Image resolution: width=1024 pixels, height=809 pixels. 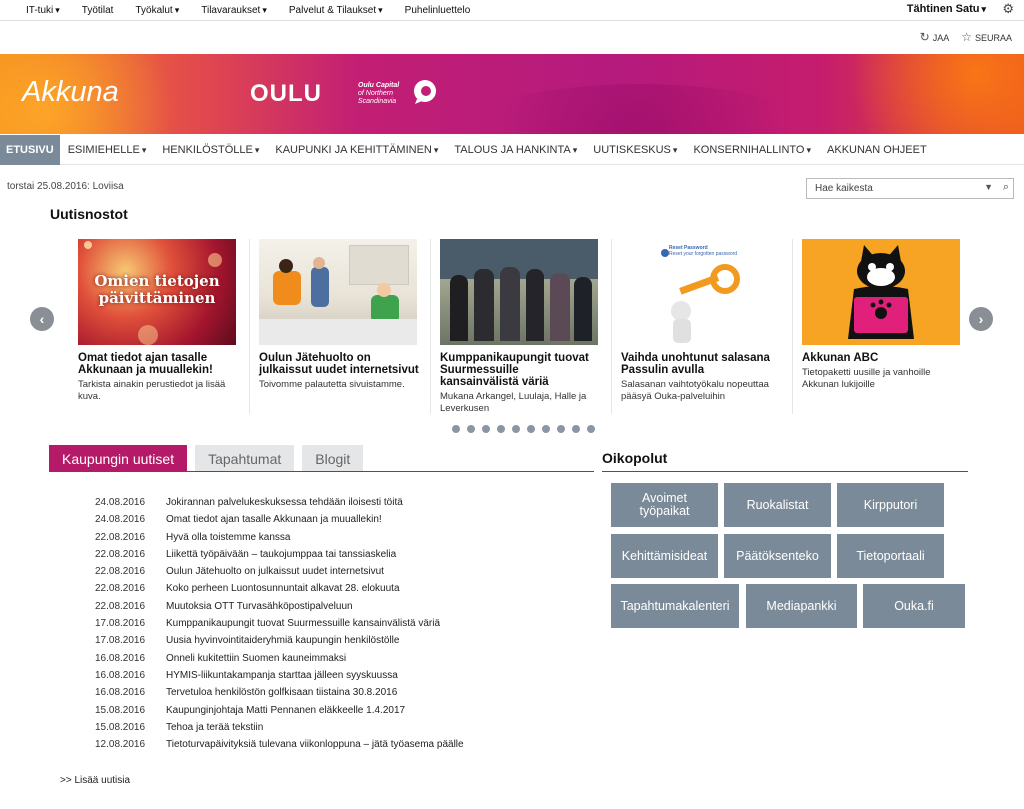 I want to click on nav-henkilostolle: HENKILÖSTÖLLE, so click(x=210, y=150).